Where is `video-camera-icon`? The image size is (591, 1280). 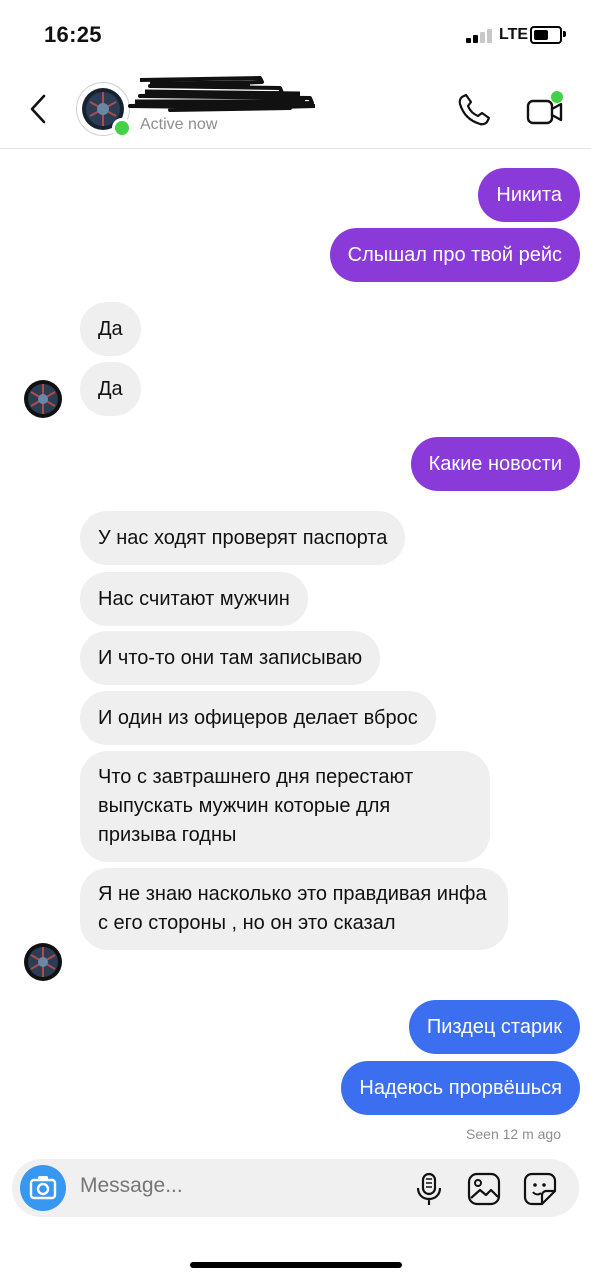 video-camera-icon is located at coordinates (545, 110).